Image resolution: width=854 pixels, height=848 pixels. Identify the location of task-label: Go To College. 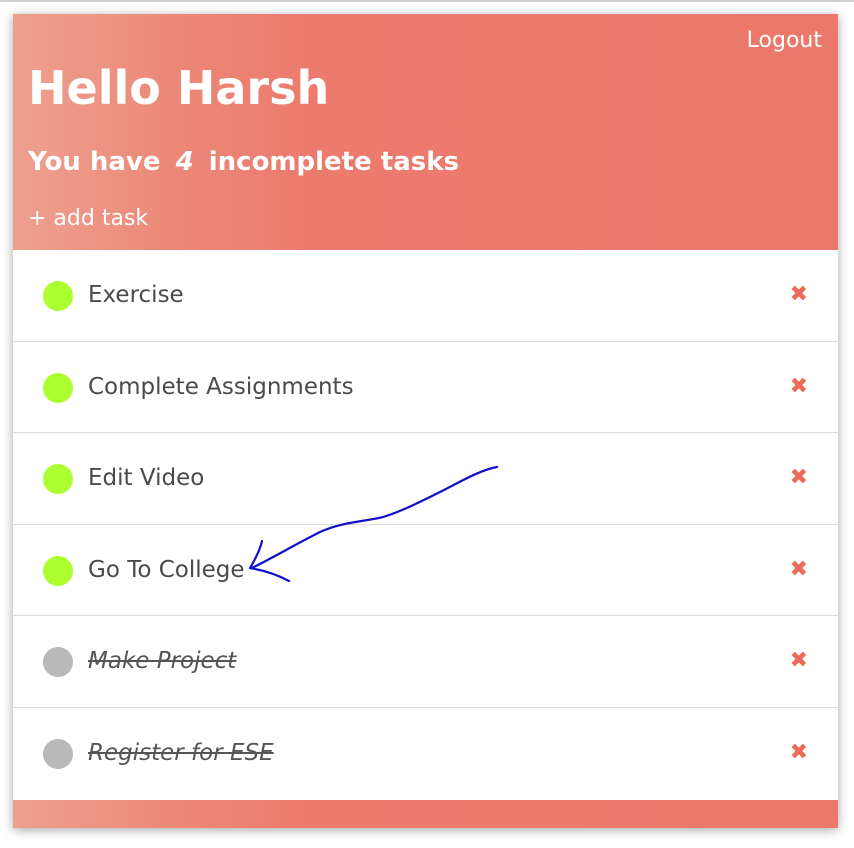
(166, 569).